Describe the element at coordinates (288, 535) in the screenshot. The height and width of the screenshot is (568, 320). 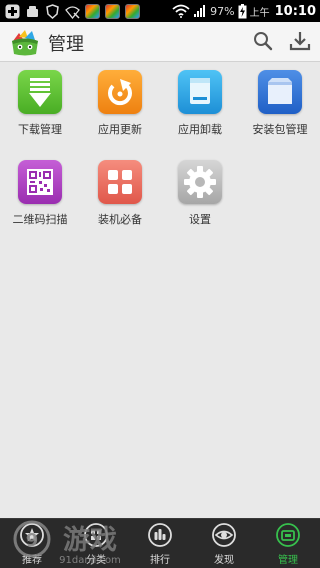
I see `manage-icon` at that location.